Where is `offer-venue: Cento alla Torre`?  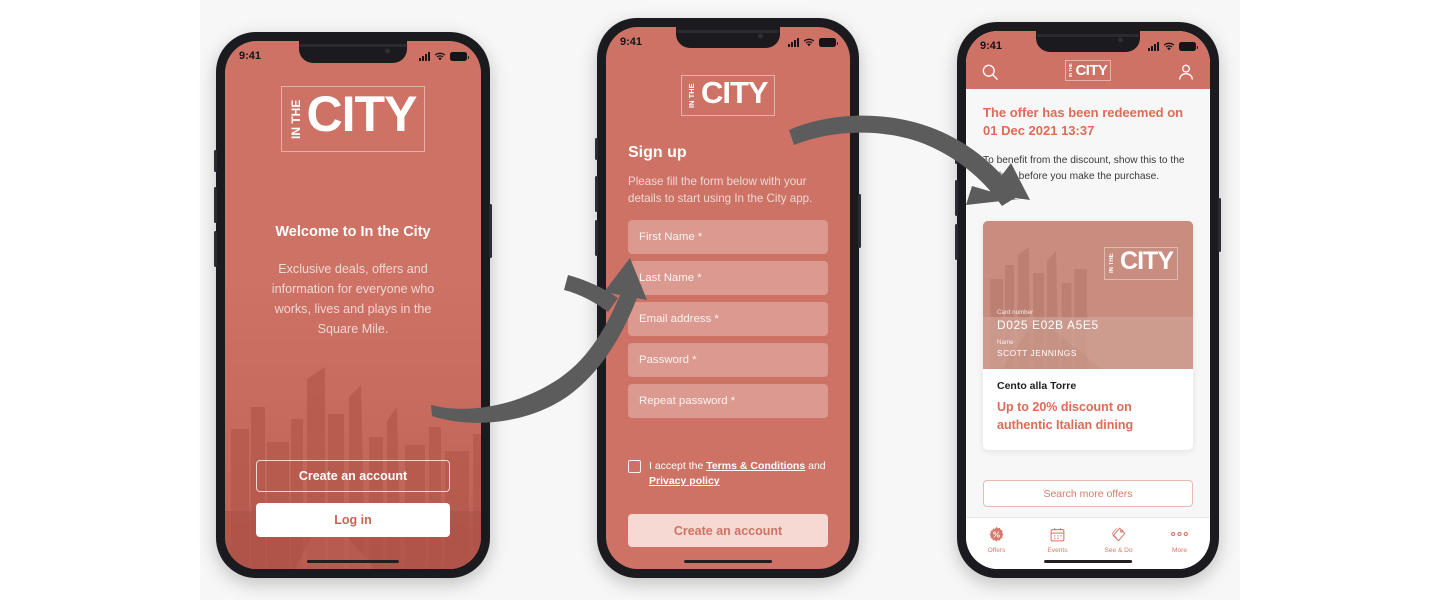
offer-venue: Cento alla Torre is located at coordinates (1037, 386).